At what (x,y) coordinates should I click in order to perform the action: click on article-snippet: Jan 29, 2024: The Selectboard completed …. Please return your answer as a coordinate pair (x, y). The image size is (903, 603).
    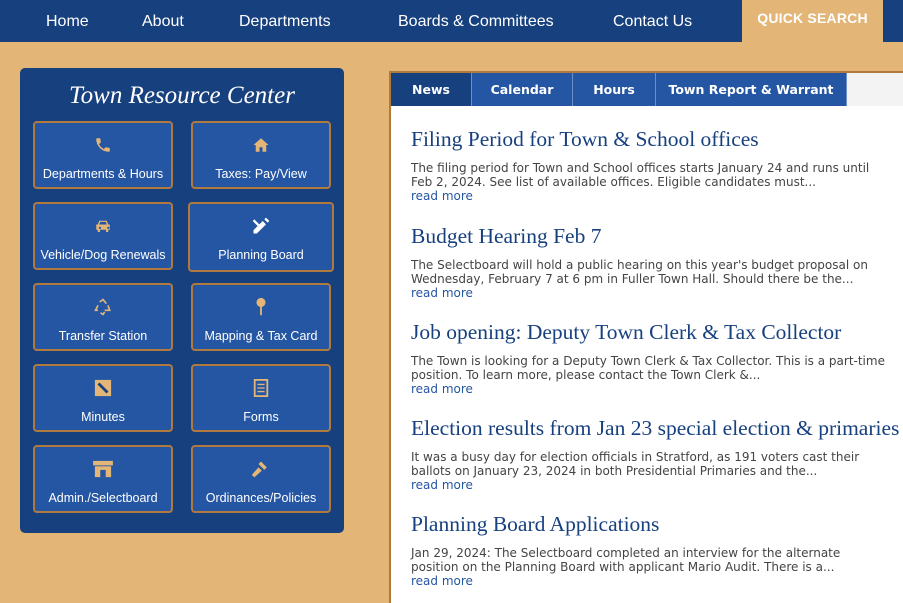
    Looking at the image, I should click on (626, 560).